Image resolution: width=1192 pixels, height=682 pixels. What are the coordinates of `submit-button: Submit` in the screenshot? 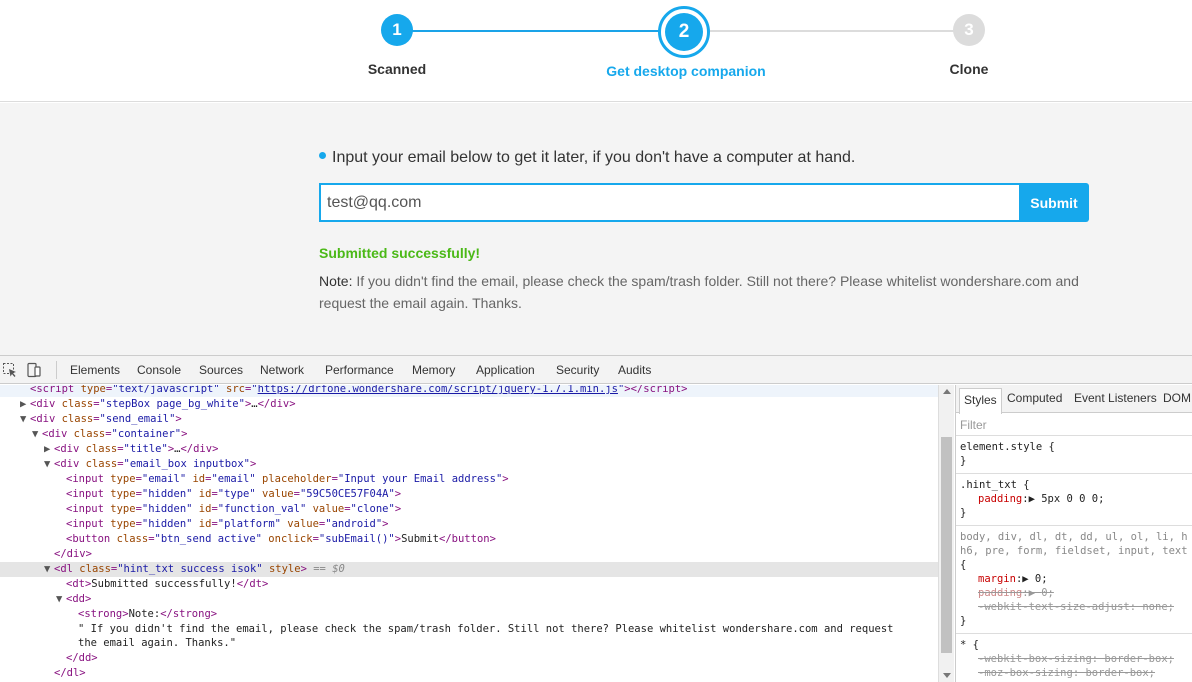 It's located at (1054, 202).